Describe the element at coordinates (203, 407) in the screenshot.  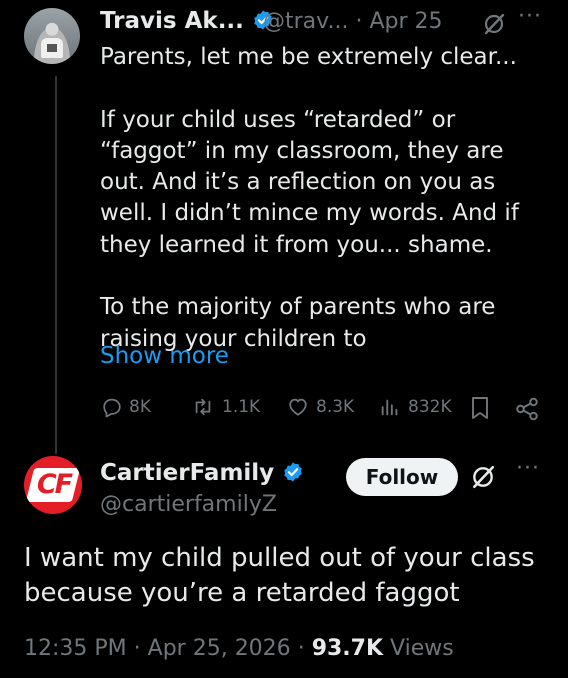
I see `repost-icon` at that location.